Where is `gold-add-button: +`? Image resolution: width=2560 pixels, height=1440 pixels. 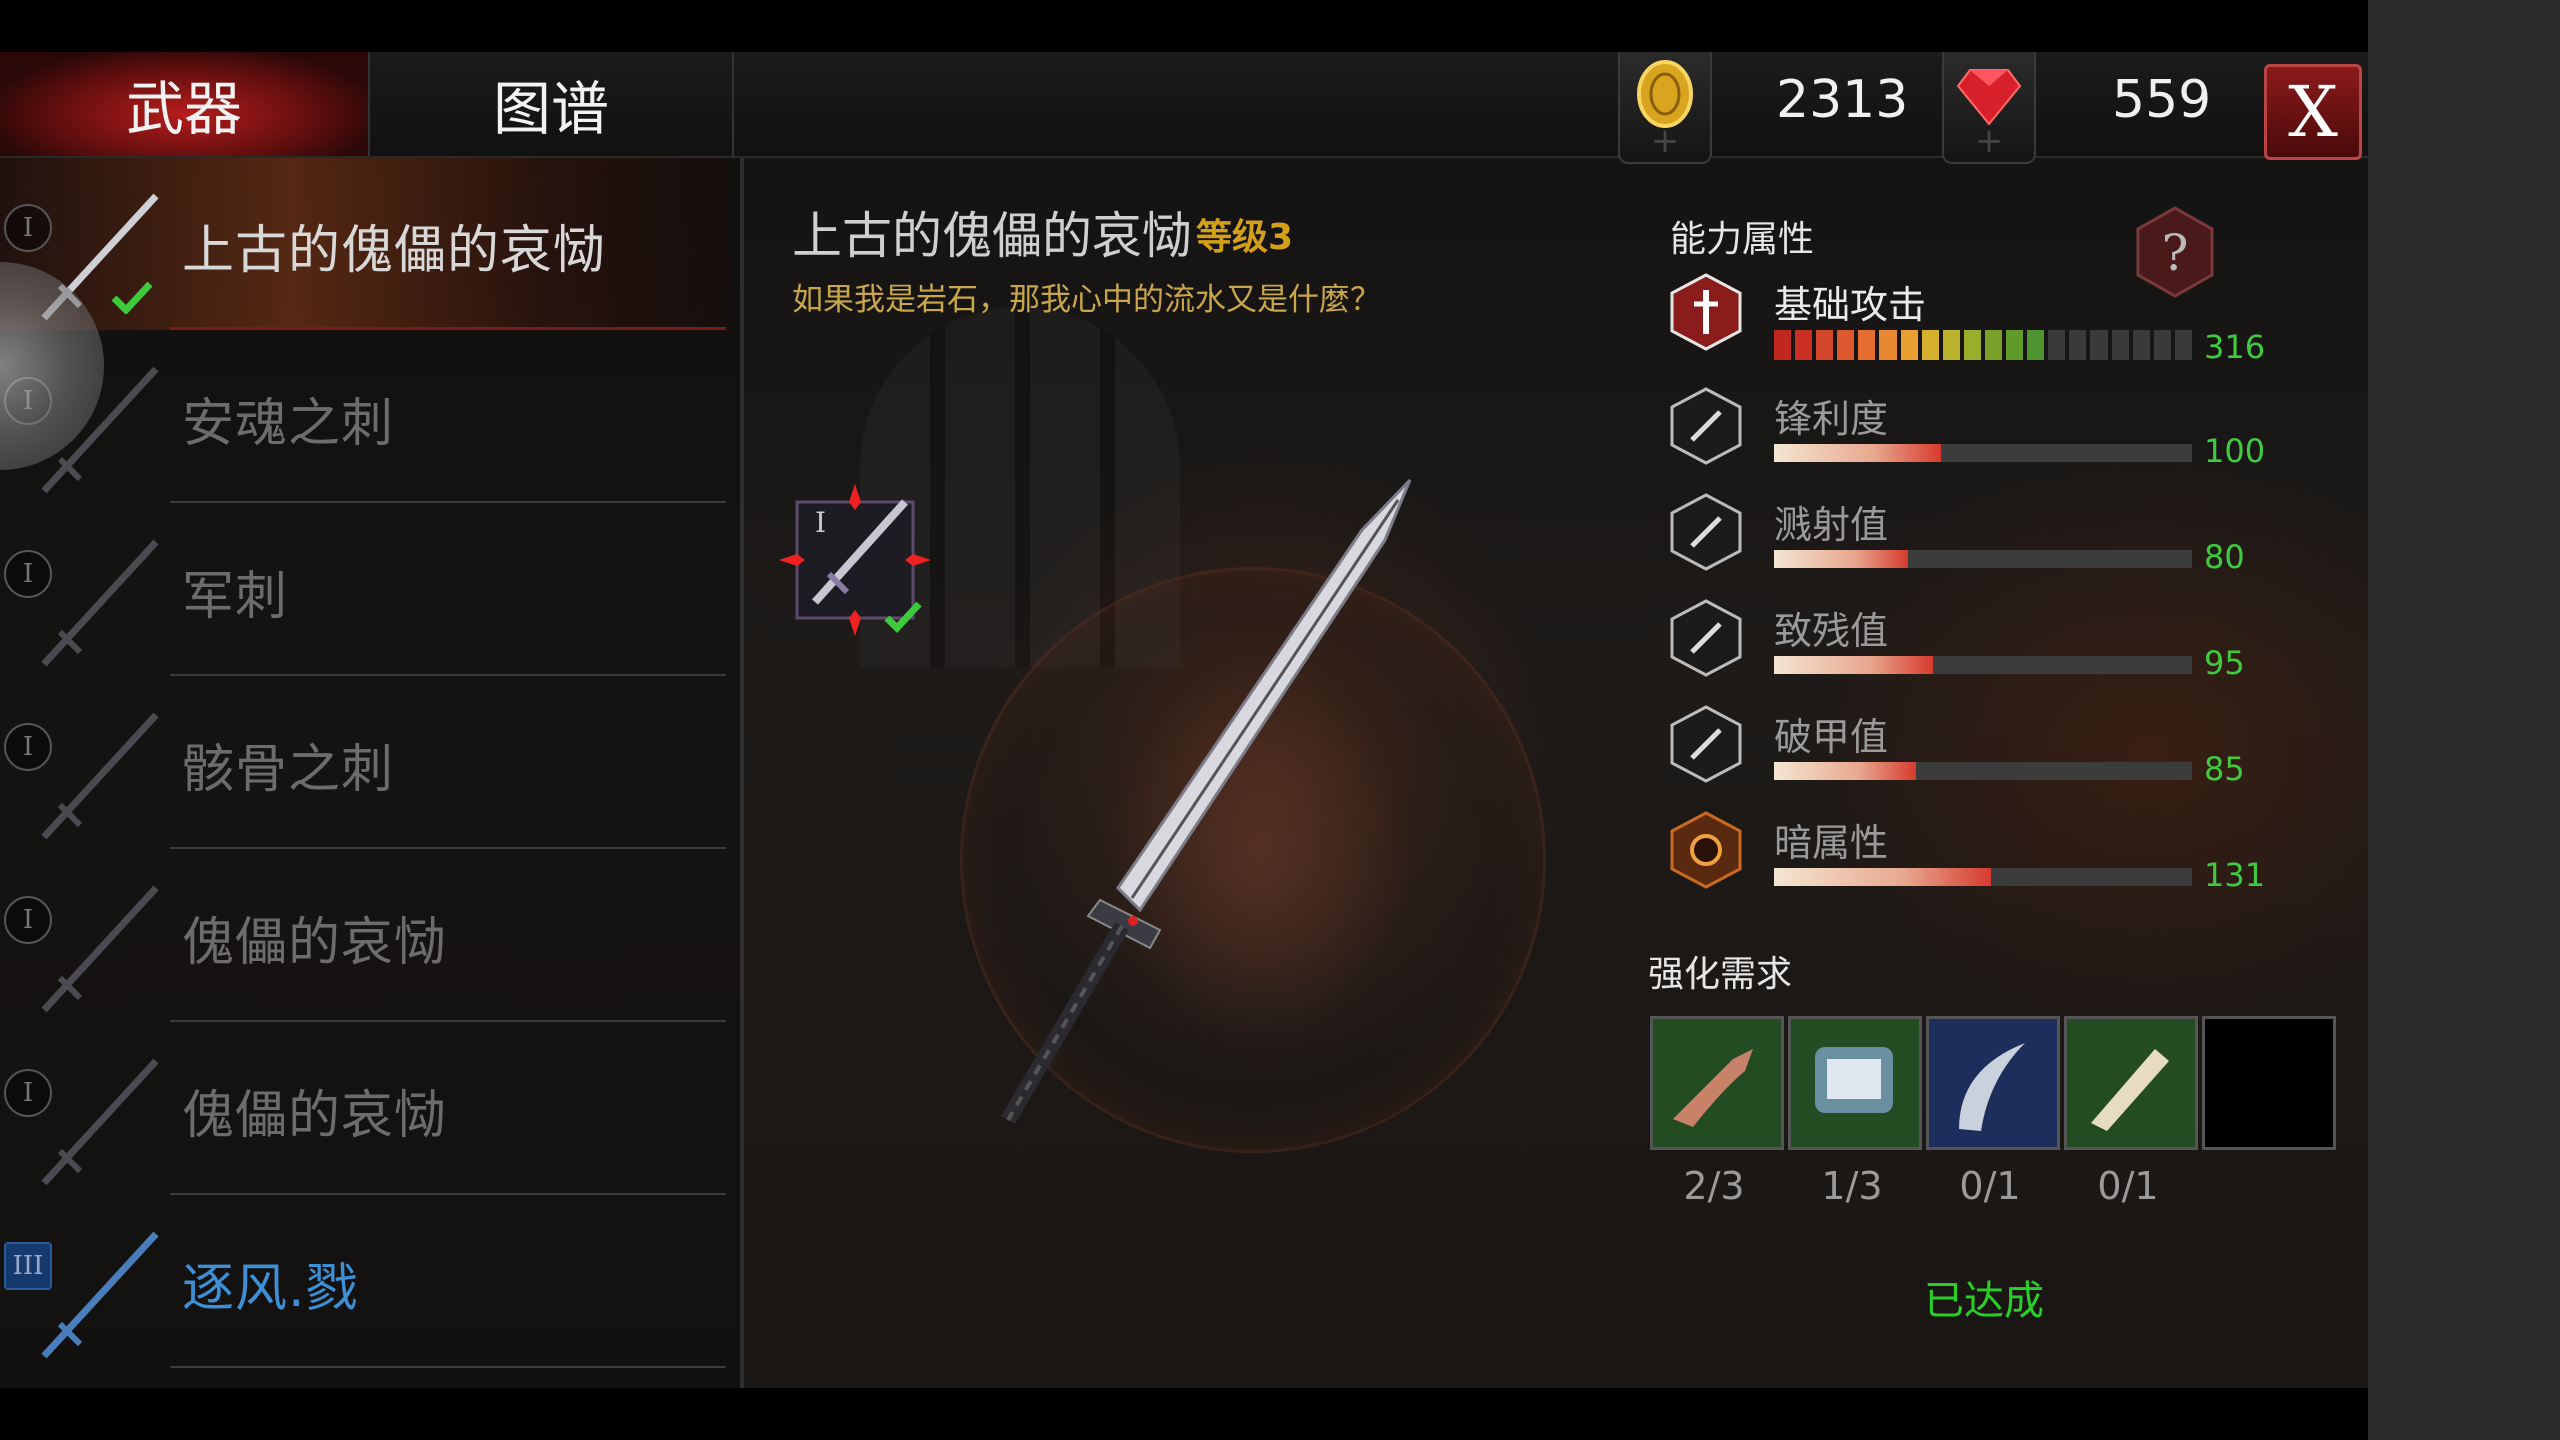 gold-add-button: + is located at coordinates (1665, 108).